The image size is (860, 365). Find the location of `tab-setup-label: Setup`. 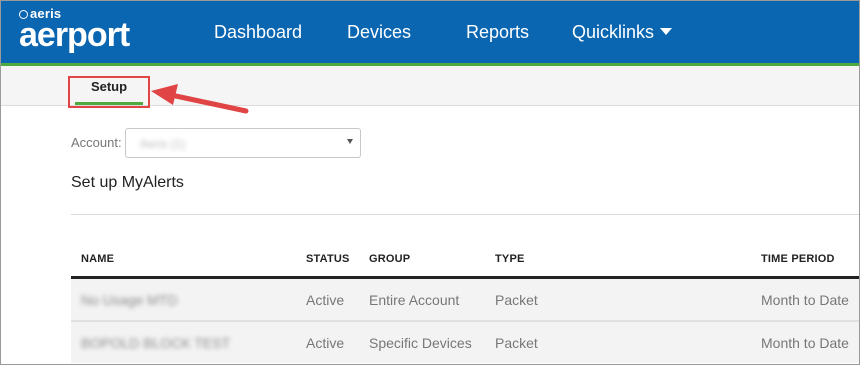

tab-setup-label: Setup is located at coordinates (109, 86).